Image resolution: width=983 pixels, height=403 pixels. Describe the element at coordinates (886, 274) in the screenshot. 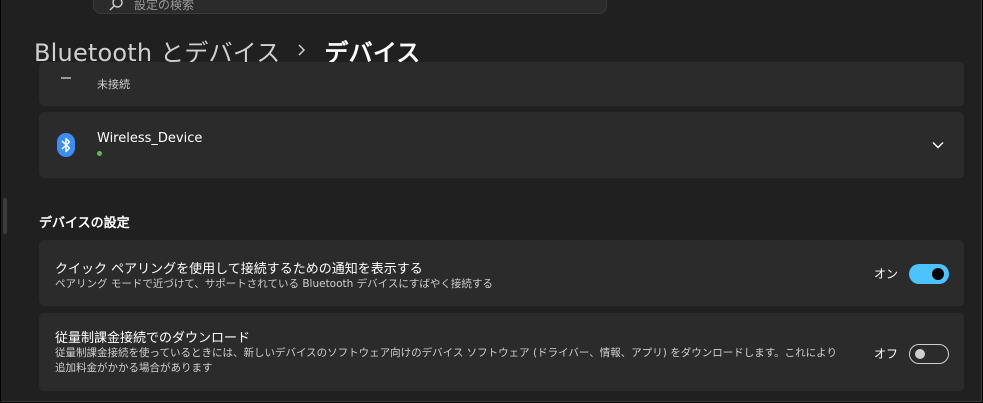

I see `toggle-label: オン` at that location.